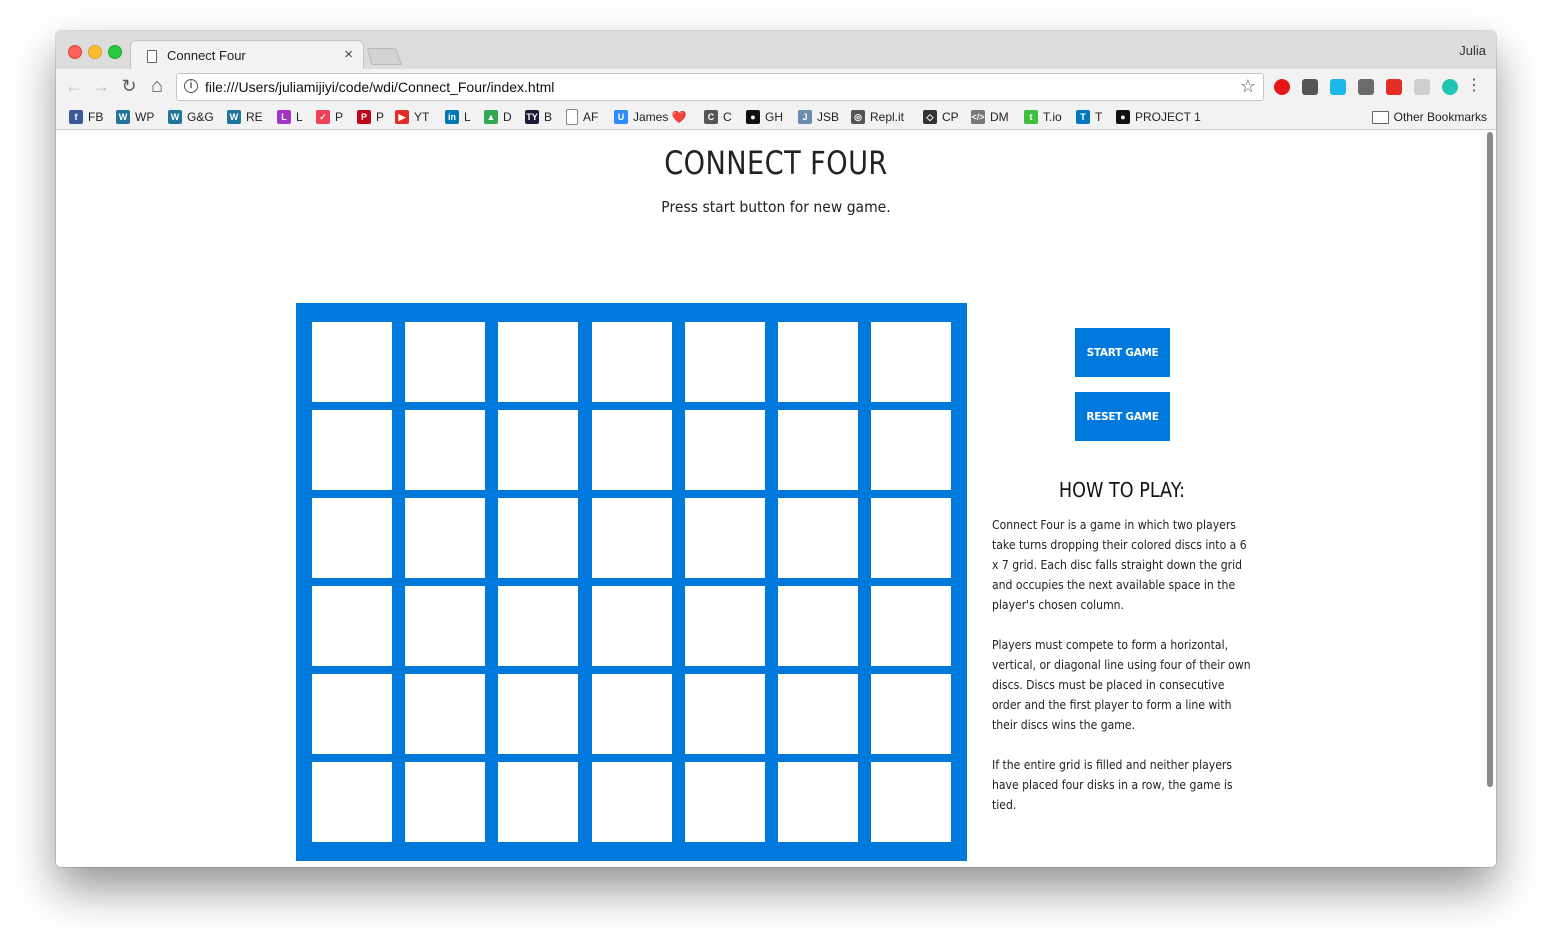  I want to click on bookmark-cp: ◇ CP, so click(941, 117).